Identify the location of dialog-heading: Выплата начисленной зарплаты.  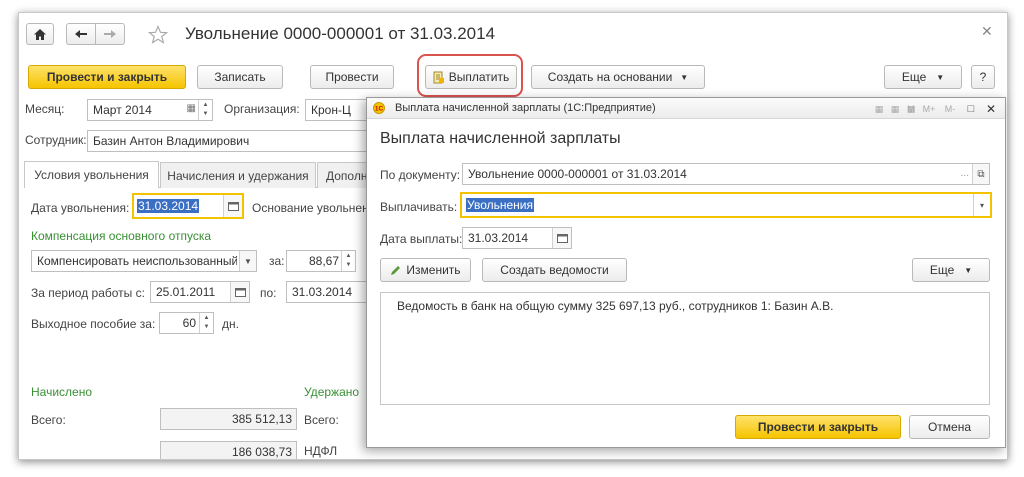
(500, 138).